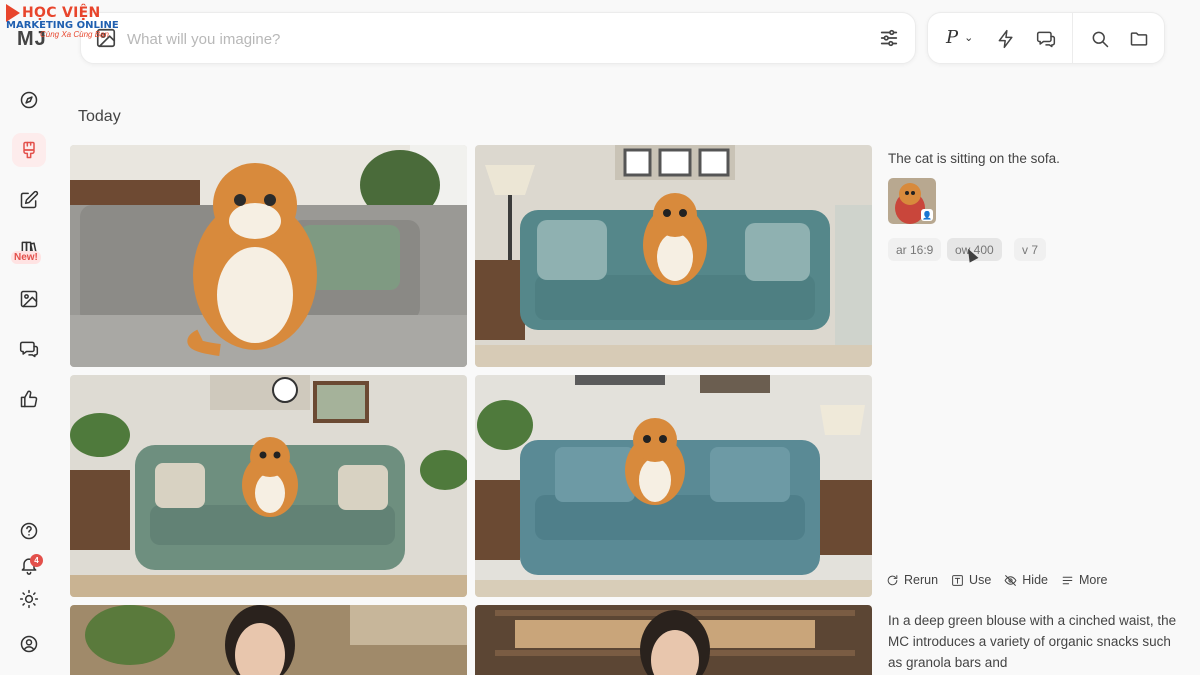 This screenshot has height=675, width=1200. What do you see at coordinates (487, 39) in the screenshot?
I see `prompt-input` at bounding box center [487, 39].